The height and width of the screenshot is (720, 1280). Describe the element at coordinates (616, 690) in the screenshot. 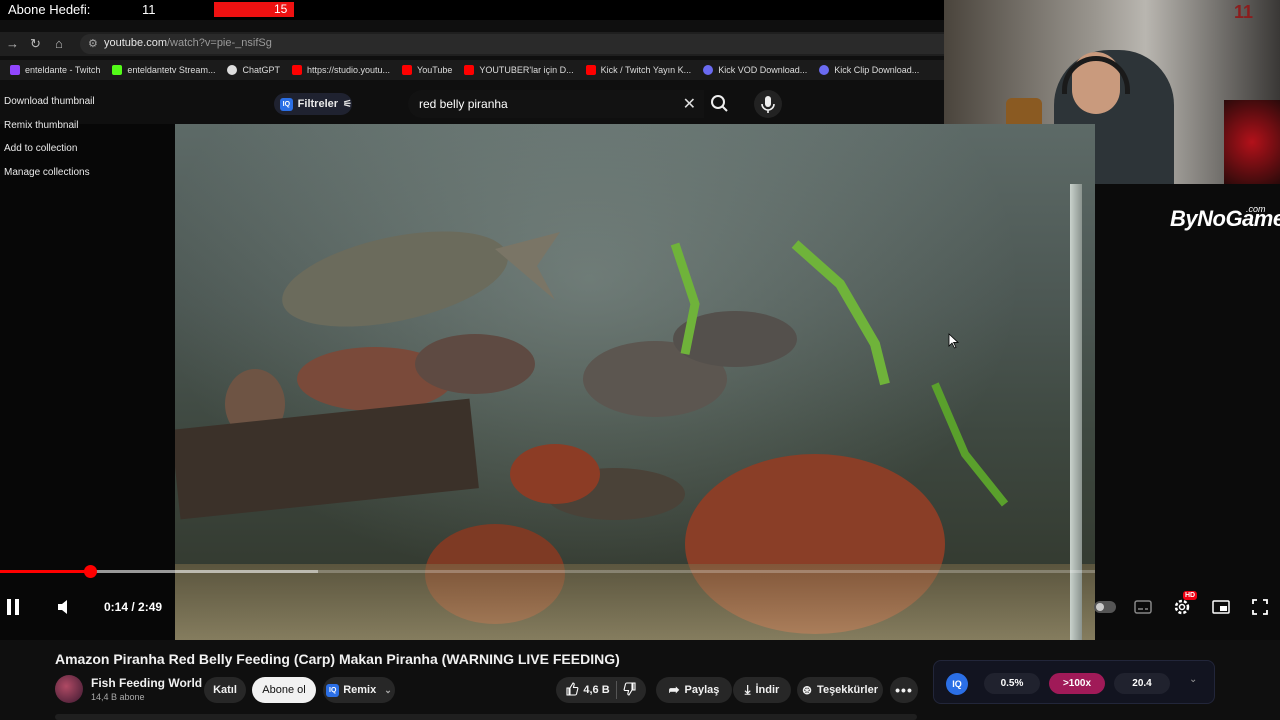

I see `divider` at that location.